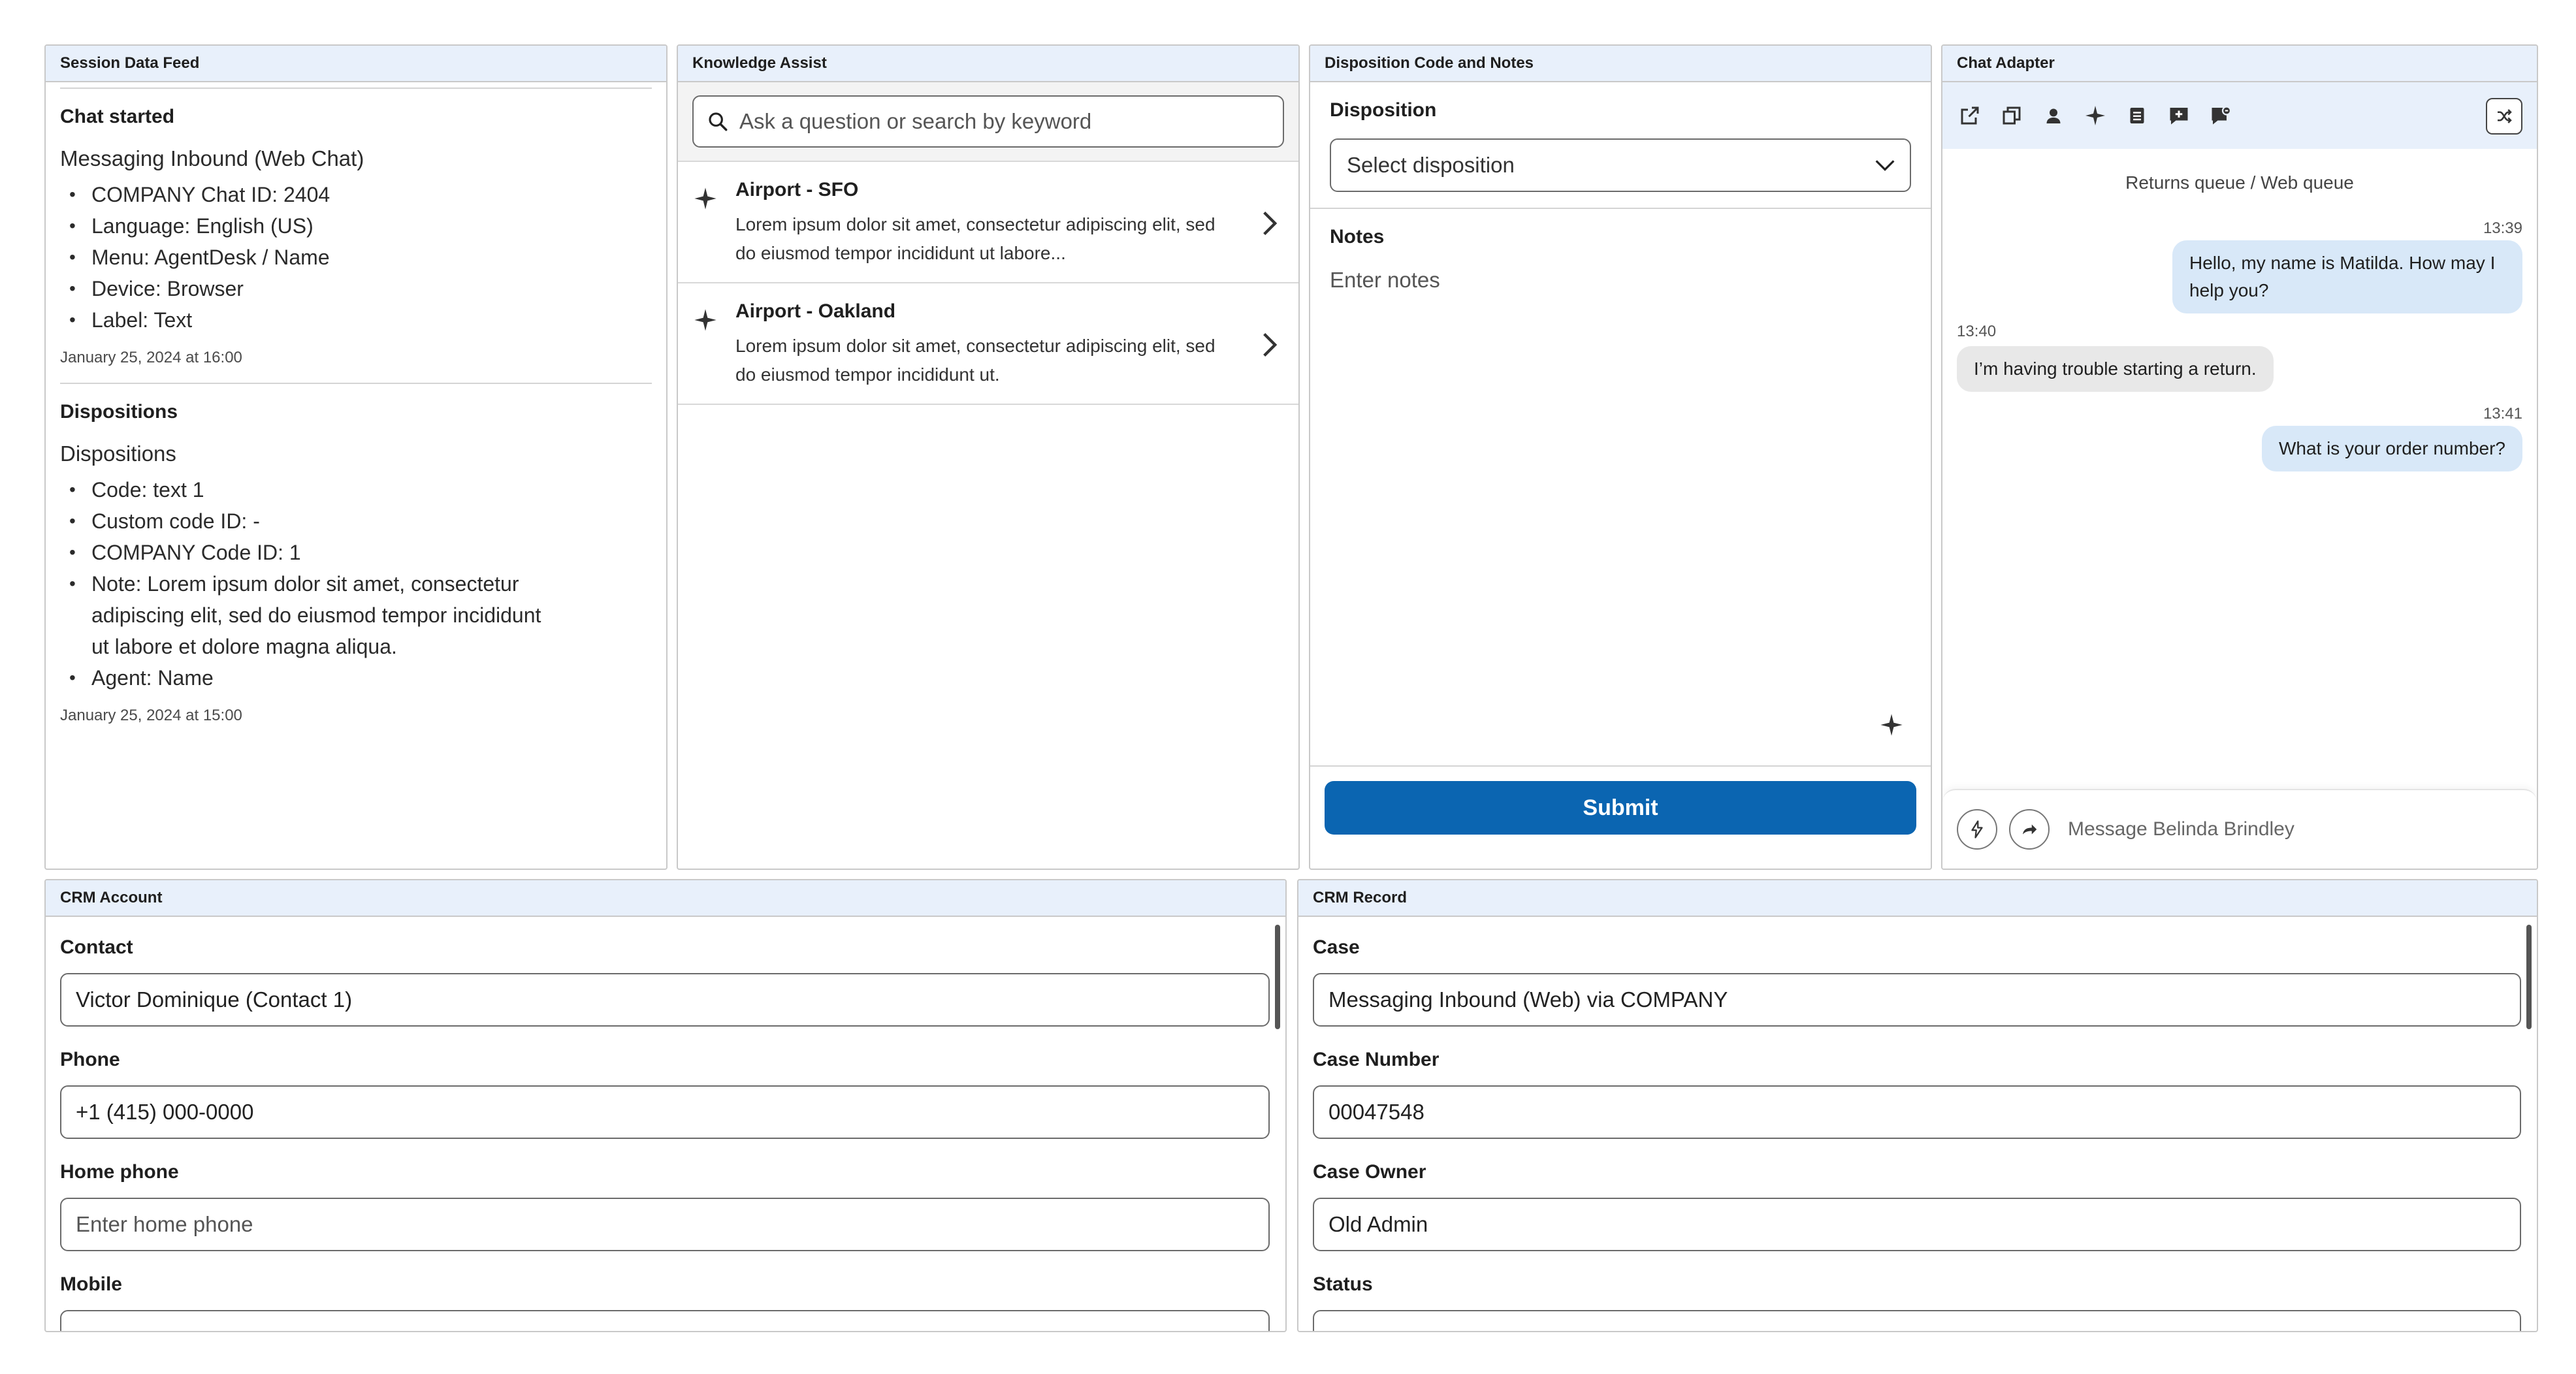 This screenshot has width=2576, height=1374. Describe the element at coordinates (1336, 947) in the screenshot. I see `field-label: Case` at that location.